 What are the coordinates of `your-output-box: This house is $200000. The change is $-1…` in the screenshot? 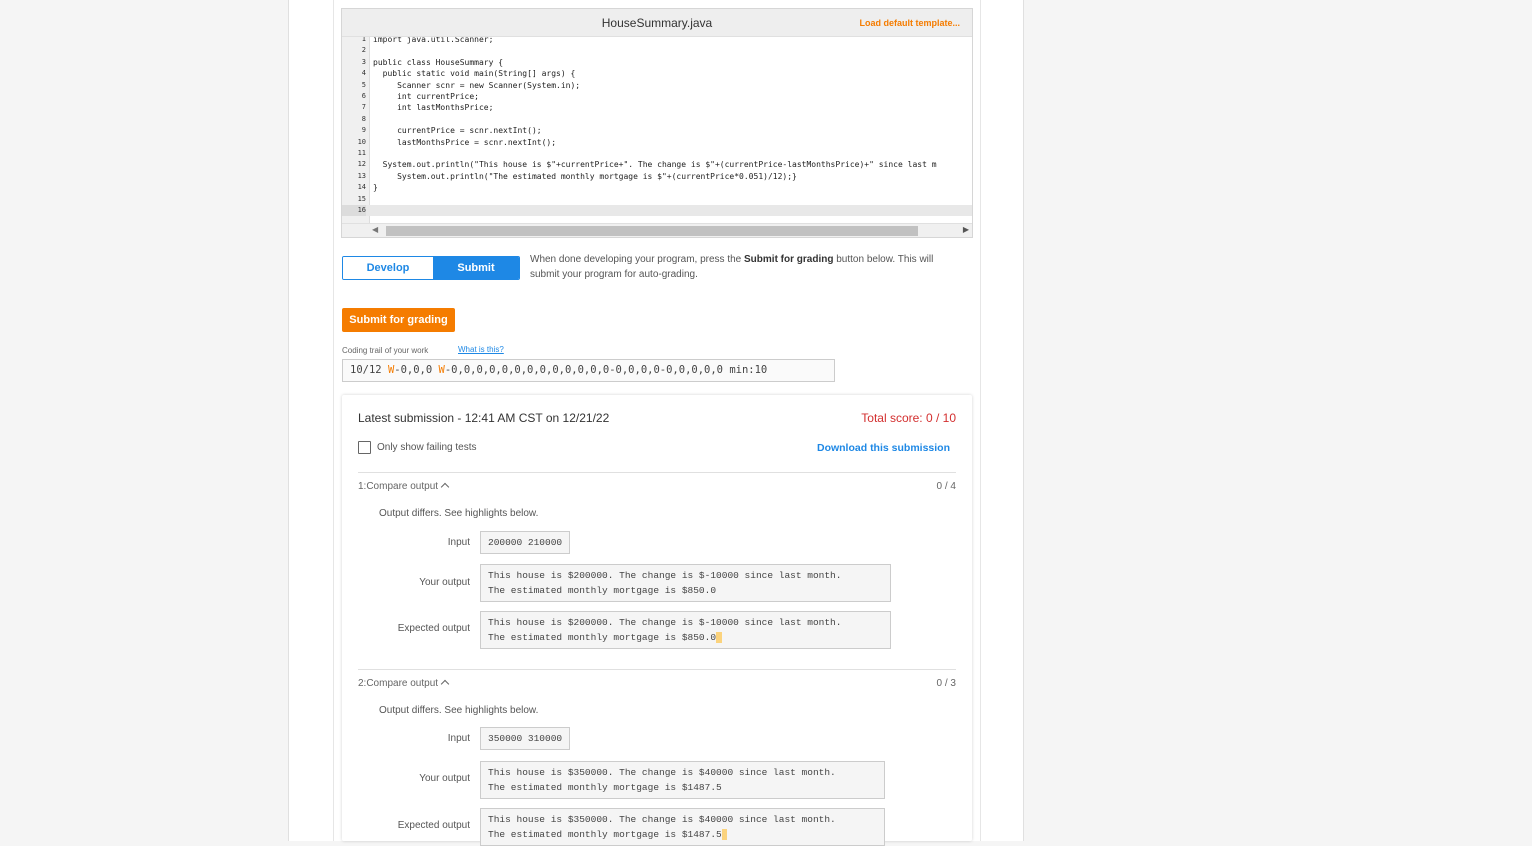 It's located at (685, 583).